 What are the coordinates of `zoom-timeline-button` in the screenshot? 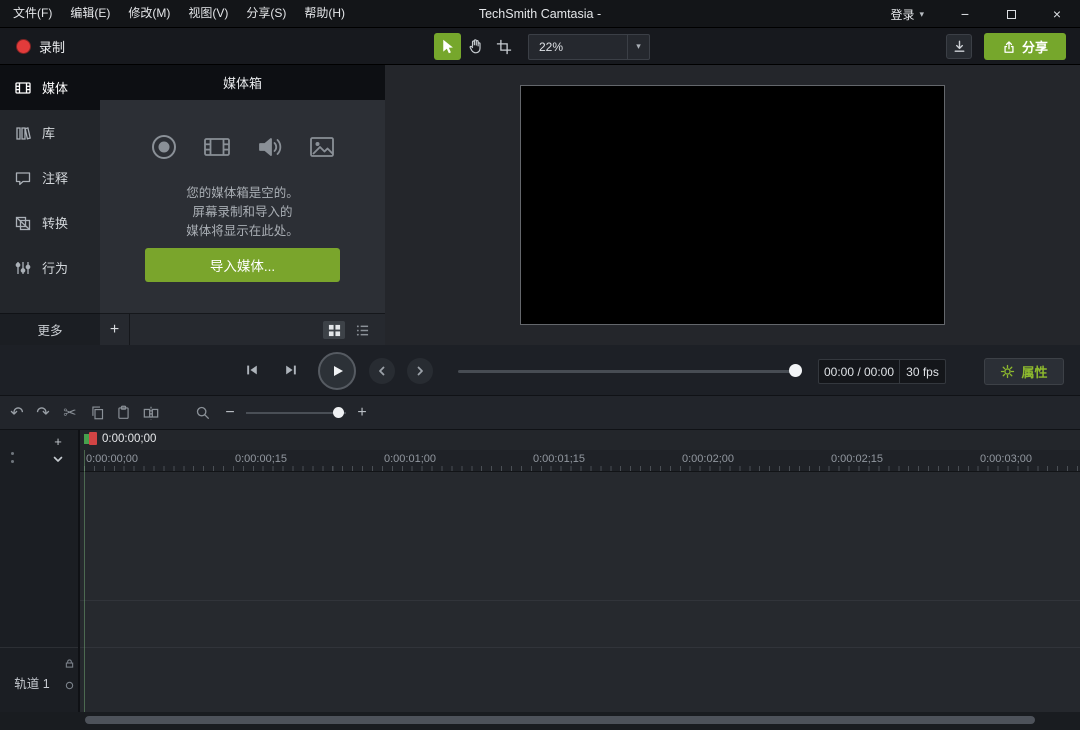 It's located at (202, 412).